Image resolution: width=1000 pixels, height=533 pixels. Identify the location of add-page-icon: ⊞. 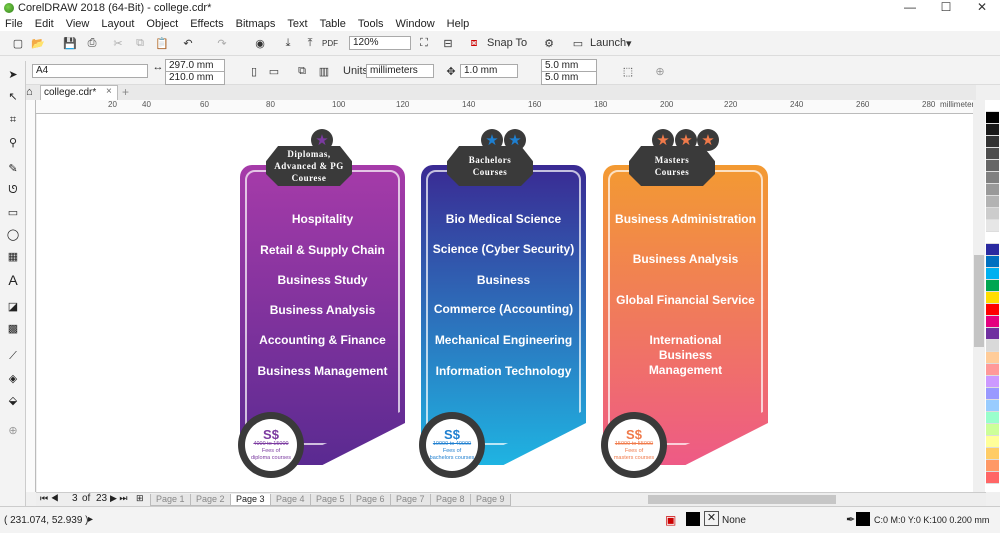
(140, 498).